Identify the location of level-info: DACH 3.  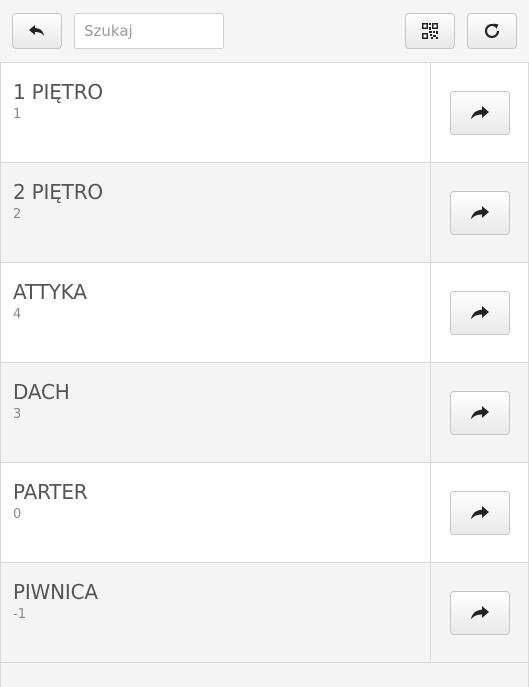
(216, 412).